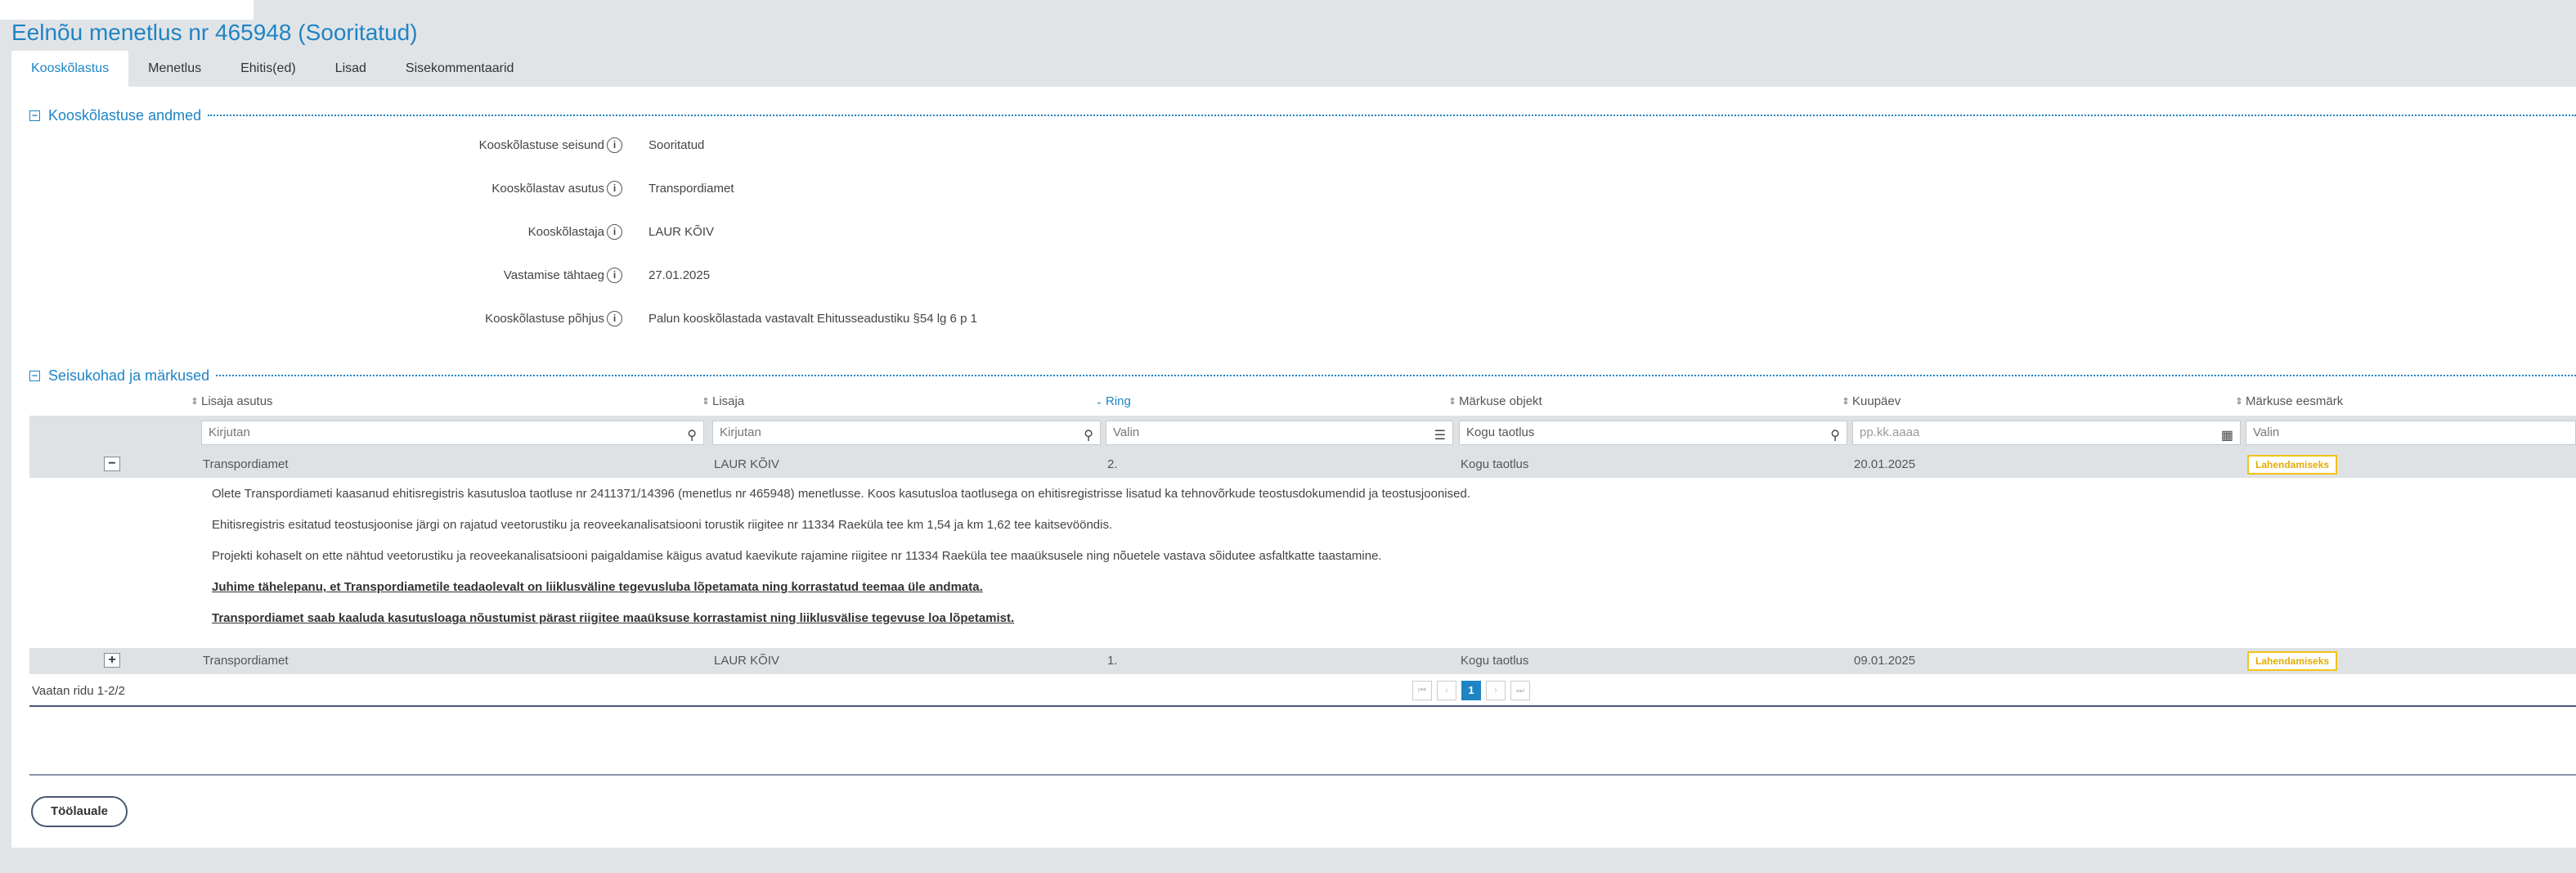 The height and width of the screenshot is (873, 2576). I want to click on column-header-eesmark: ⇕ Märkuse eesmärk, so click(2289, 401).